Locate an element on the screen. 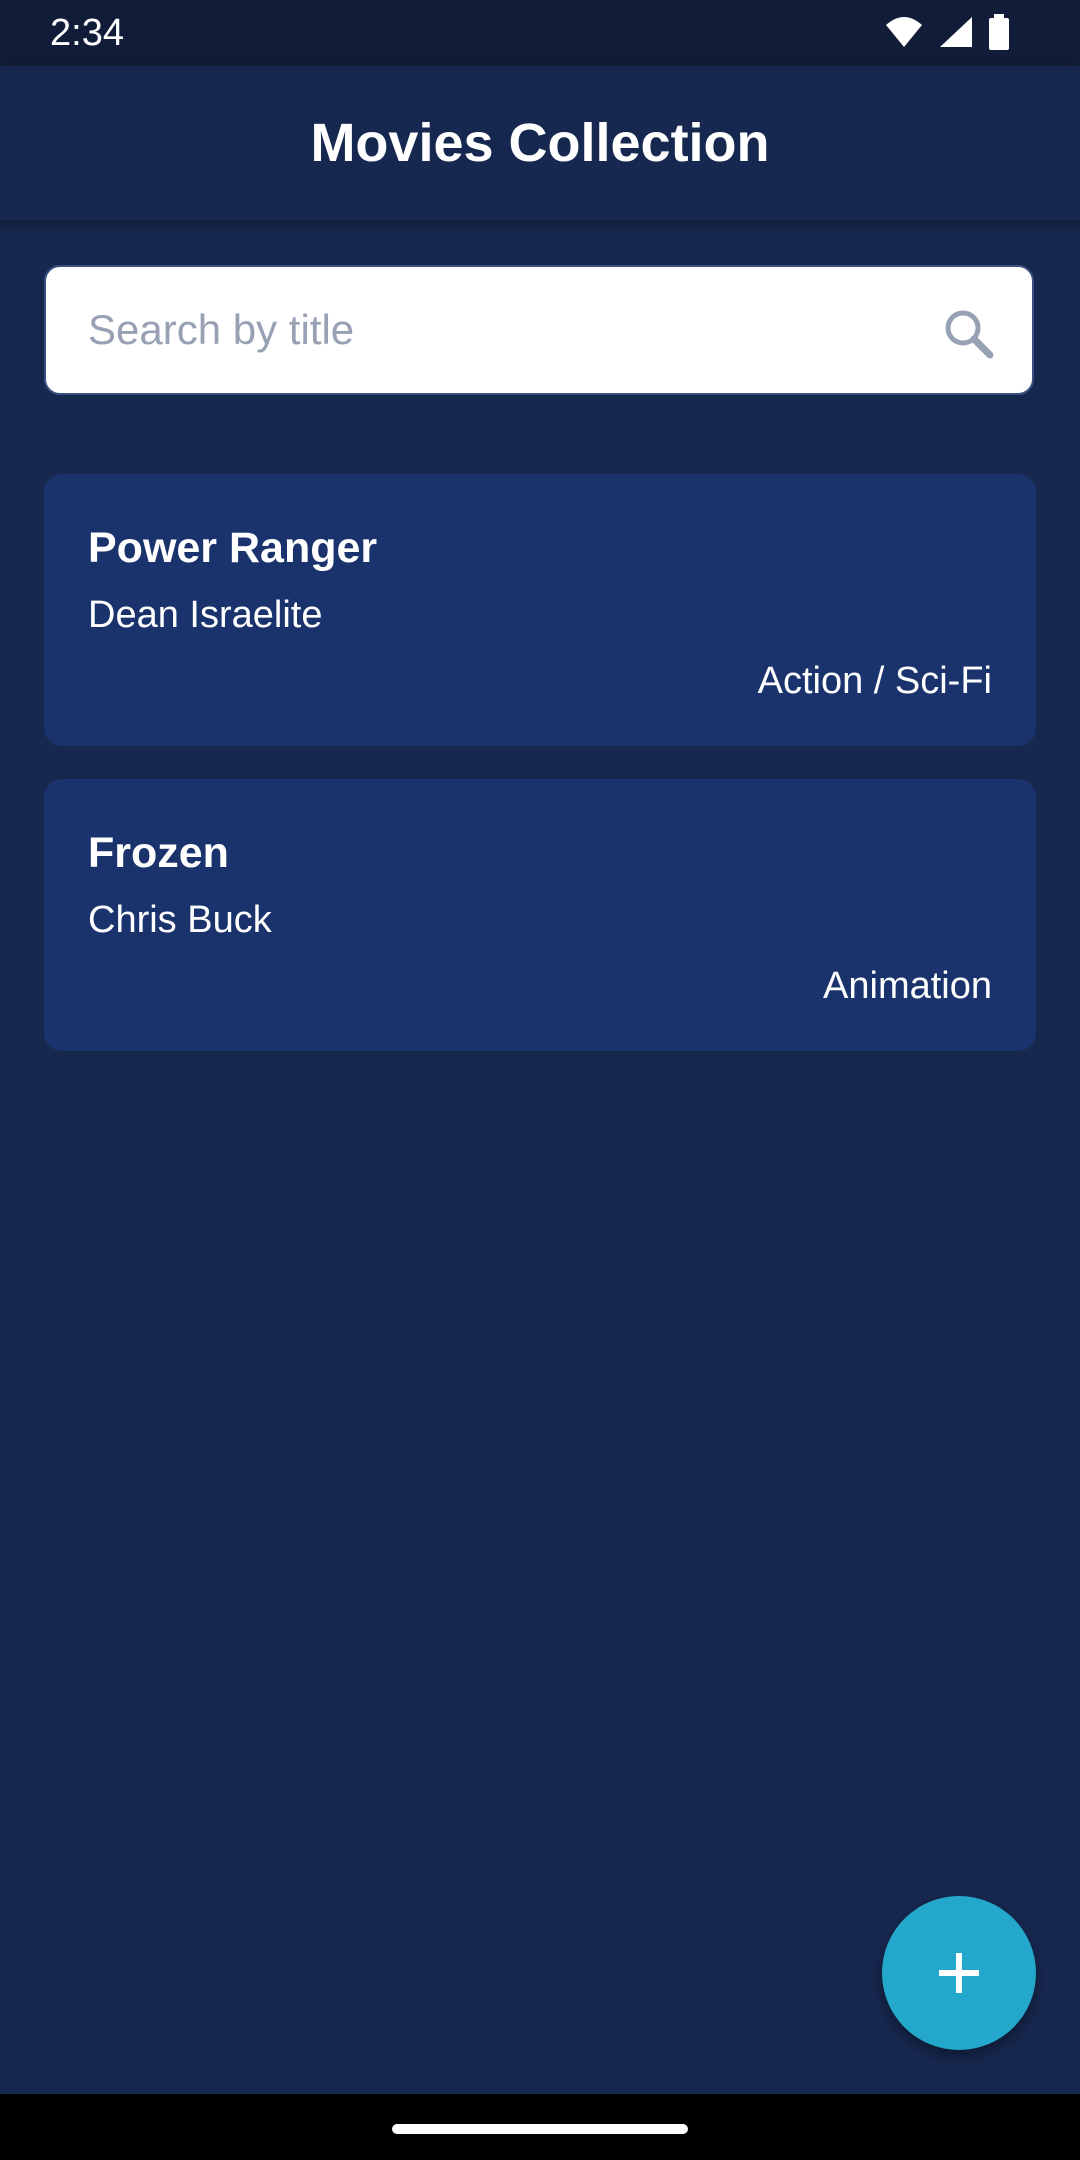  page-title: Movies Collection is located at coordinates (540, 143).